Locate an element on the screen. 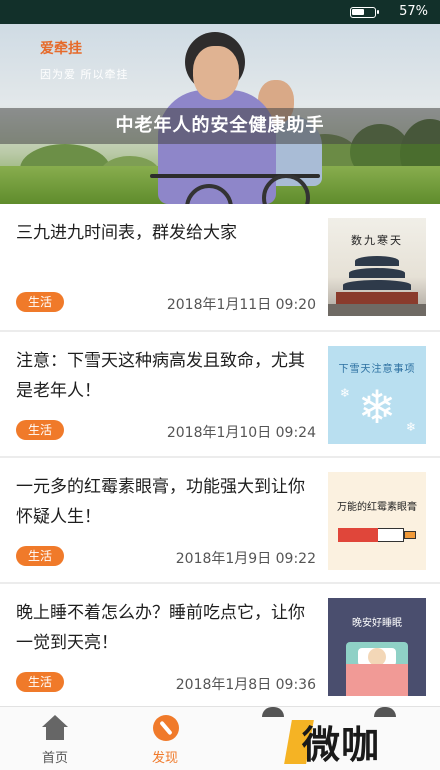 This screenshot has height=770, width=440. thumbnail-caption: 数九寒天 is located at coordinates (377, 240).